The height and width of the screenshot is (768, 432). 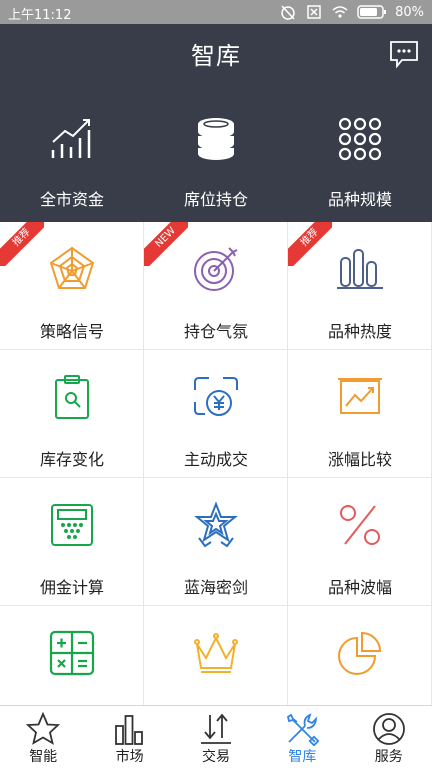 What do you see at coordinates (360, 653) in the screenshot?
I see `pie-chart-icon` at bounding box center [360, 653].